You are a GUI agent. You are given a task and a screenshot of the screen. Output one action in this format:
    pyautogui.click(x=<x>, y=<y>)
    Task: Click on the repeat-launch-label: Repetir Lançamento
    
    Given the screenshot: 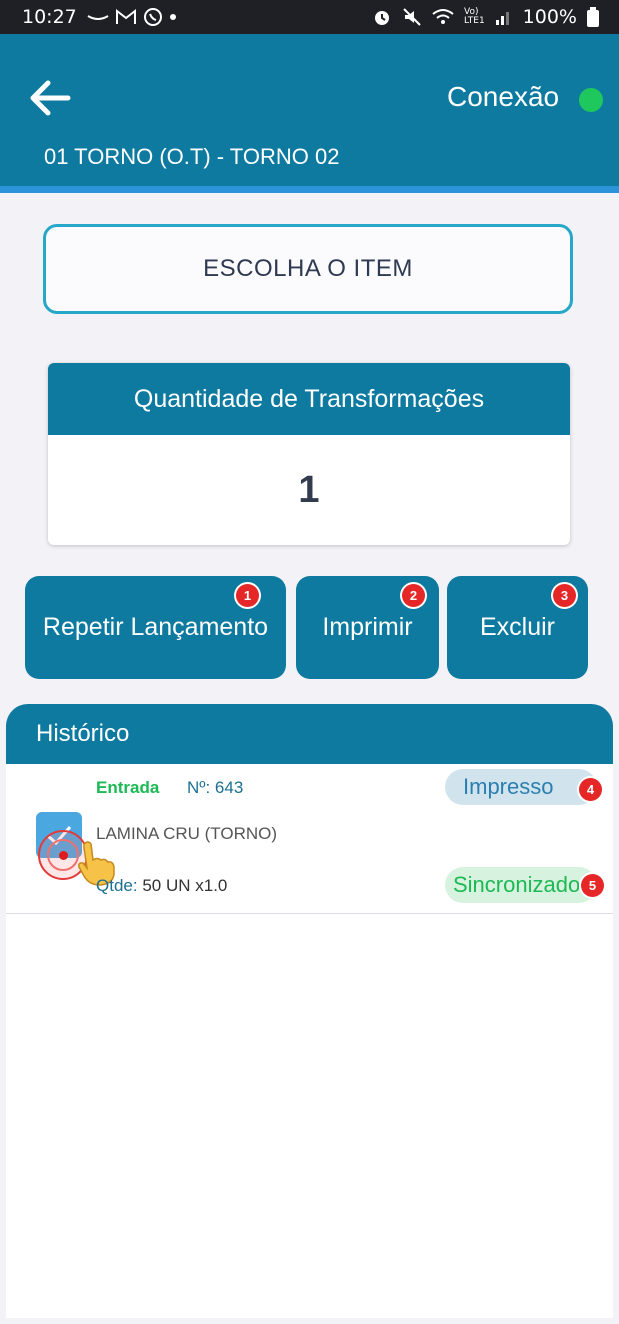 What is the action you would take?
    pyautogui.click(x=155, y=627)
    